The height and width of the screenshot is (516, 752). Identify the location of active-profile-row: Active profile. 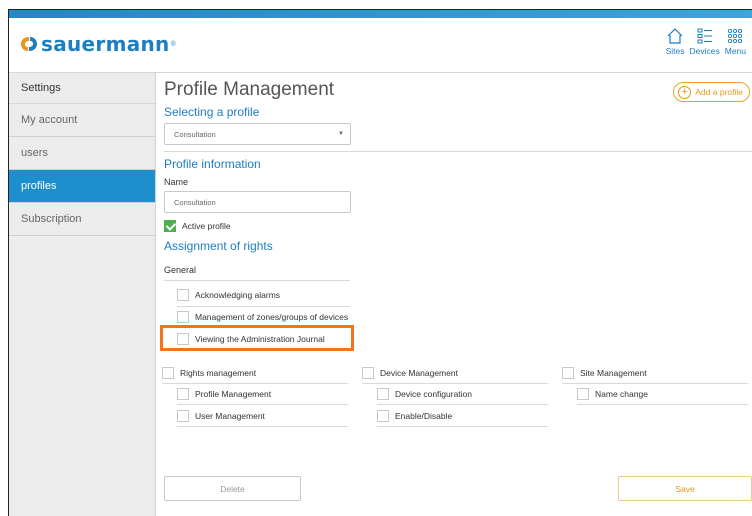
(197, 226).